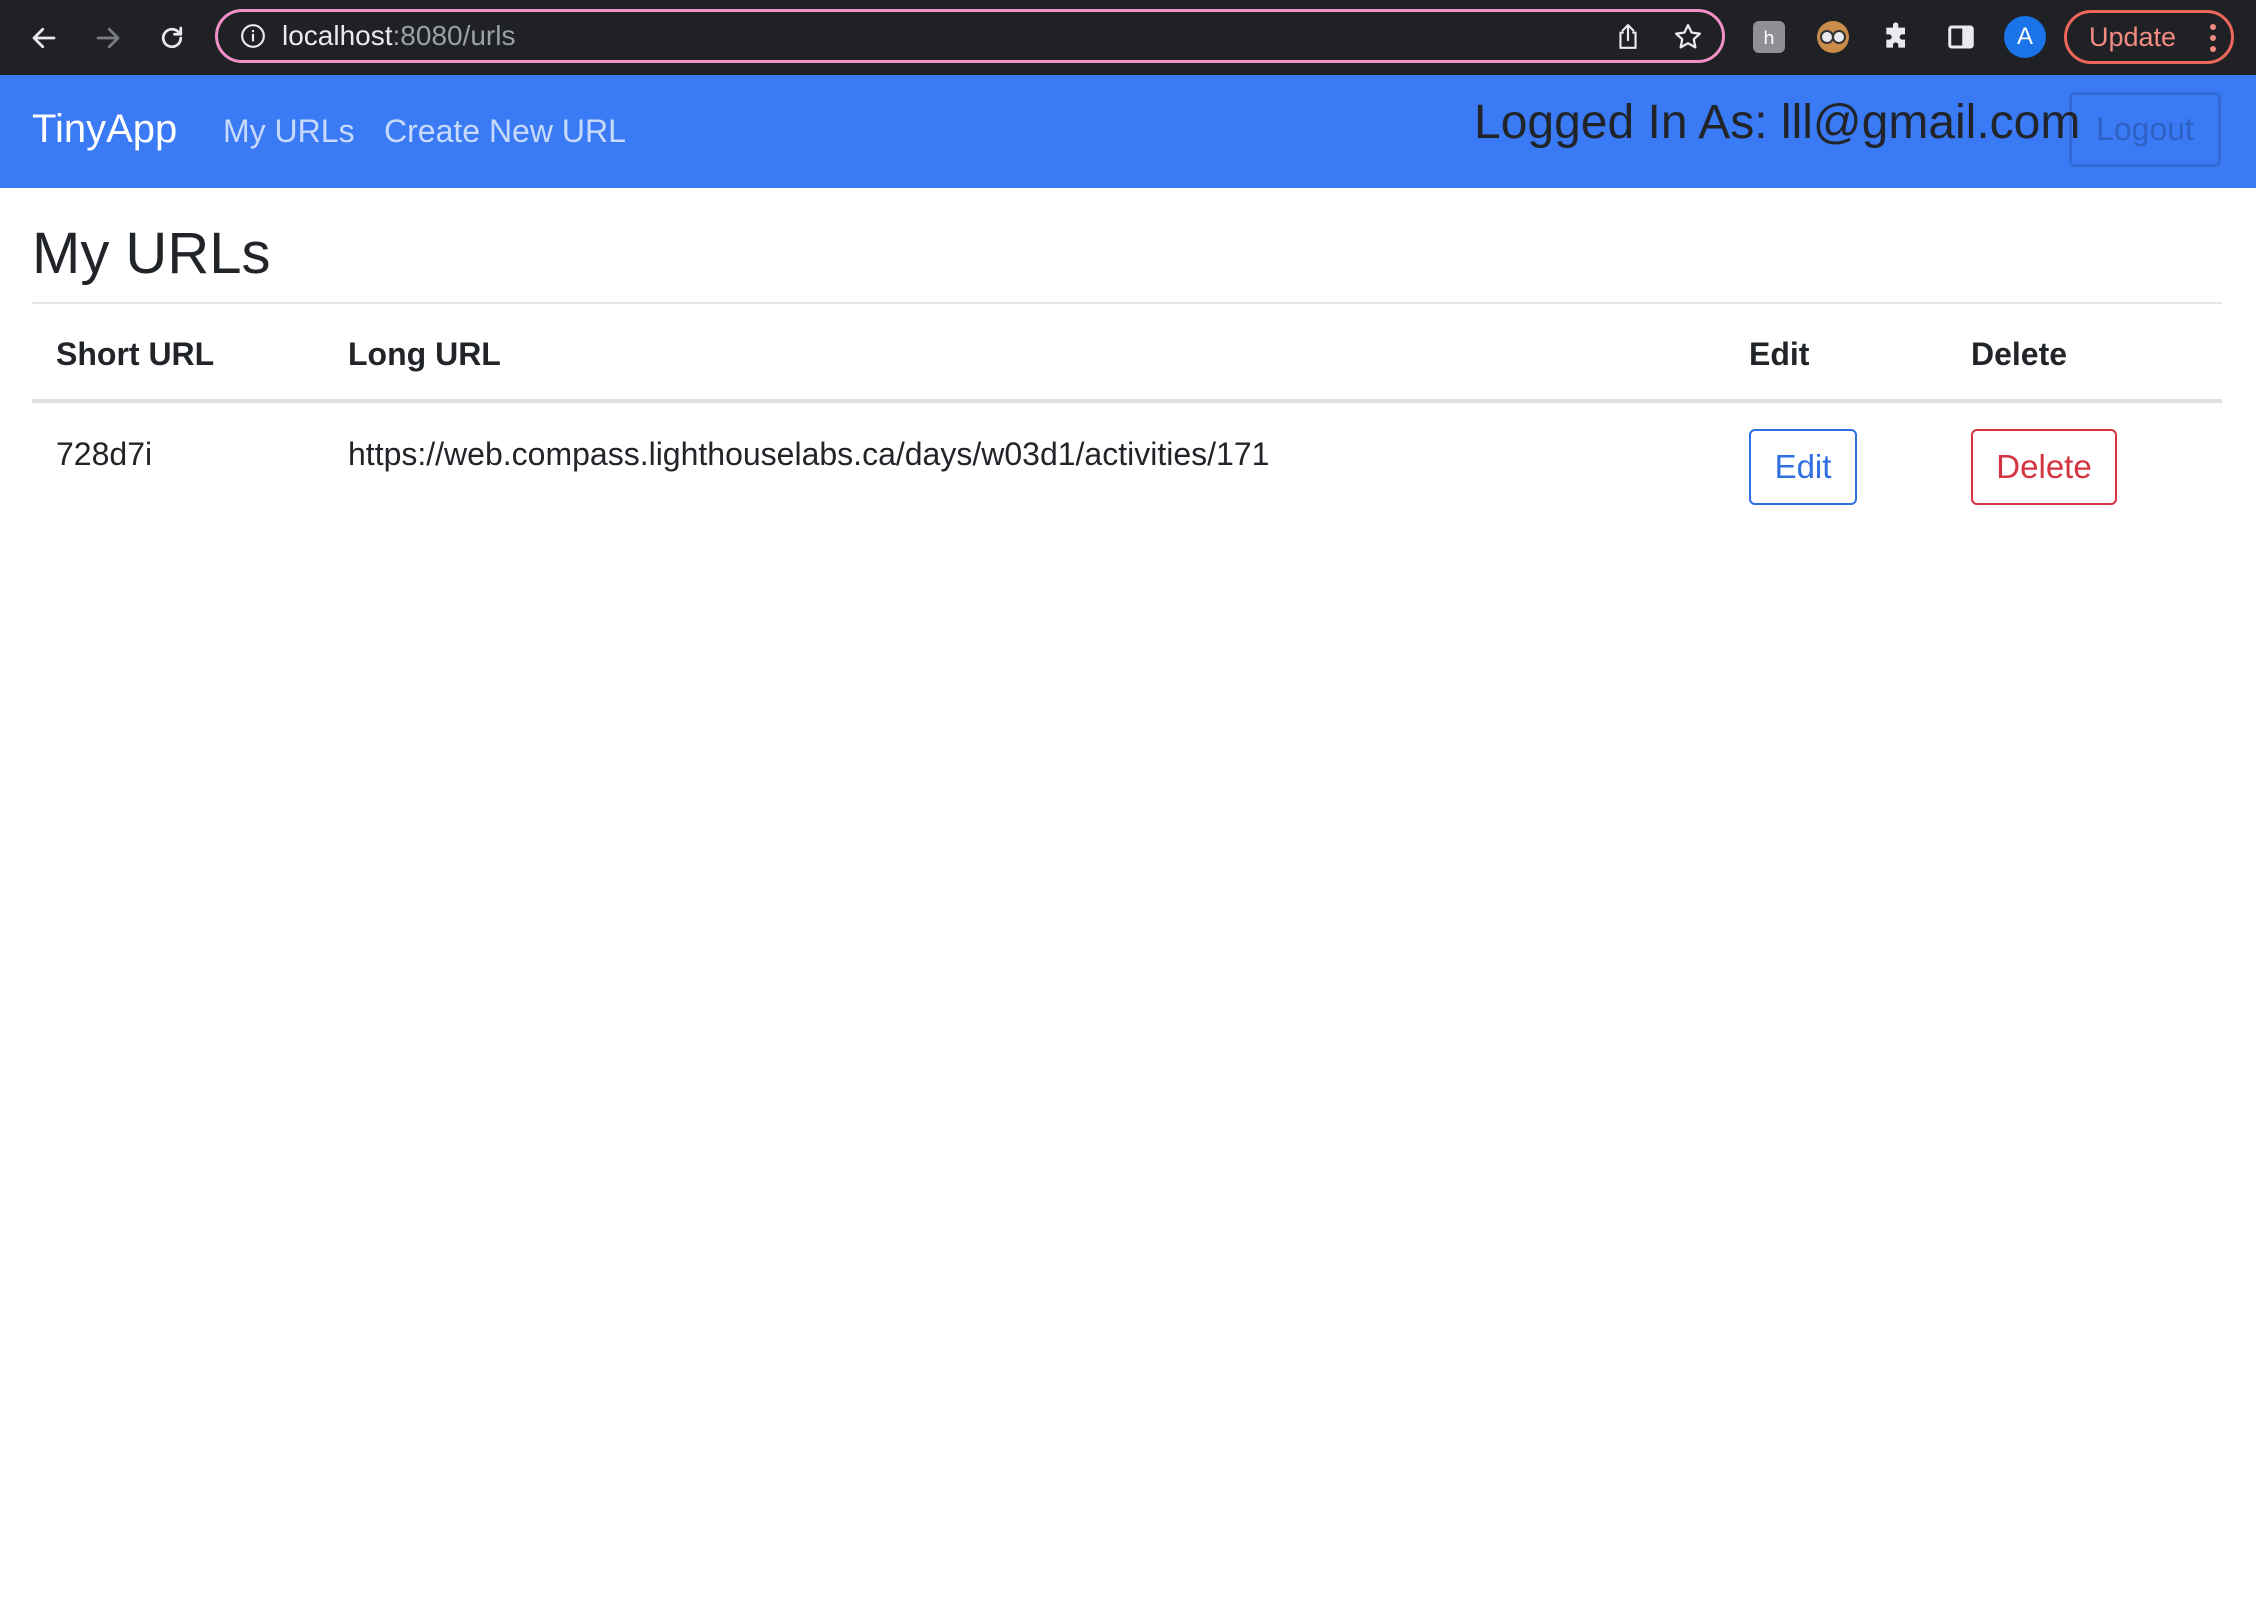  I want to click on url-host: localhost, so click(337, 35).